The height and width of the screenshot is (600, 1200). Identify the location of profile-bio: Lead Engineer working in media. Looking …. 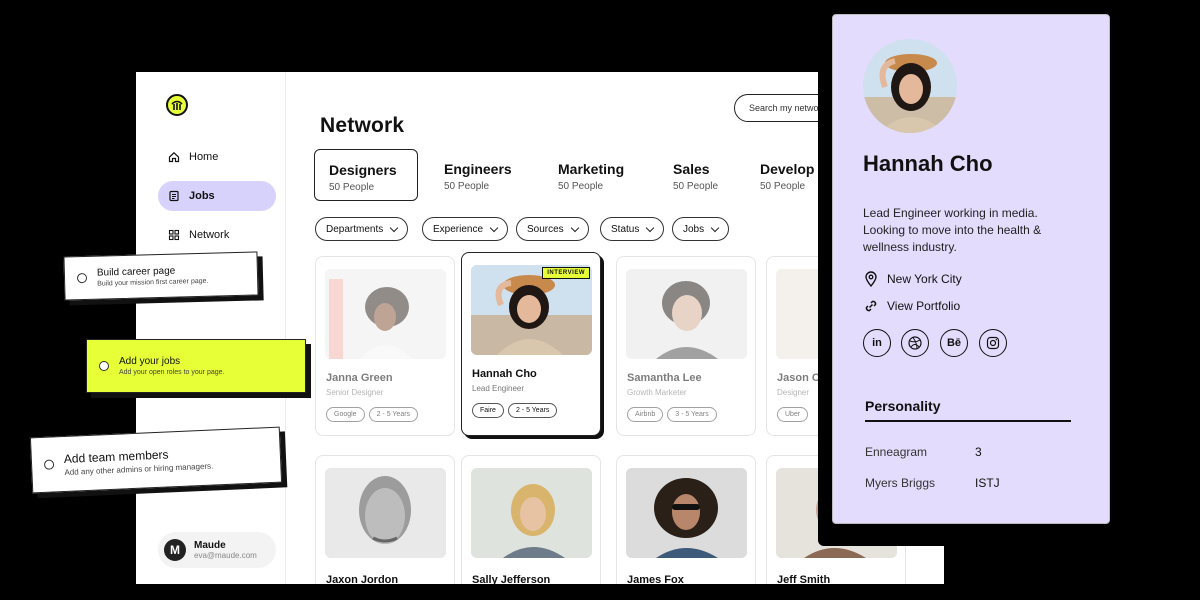
(952, 230).